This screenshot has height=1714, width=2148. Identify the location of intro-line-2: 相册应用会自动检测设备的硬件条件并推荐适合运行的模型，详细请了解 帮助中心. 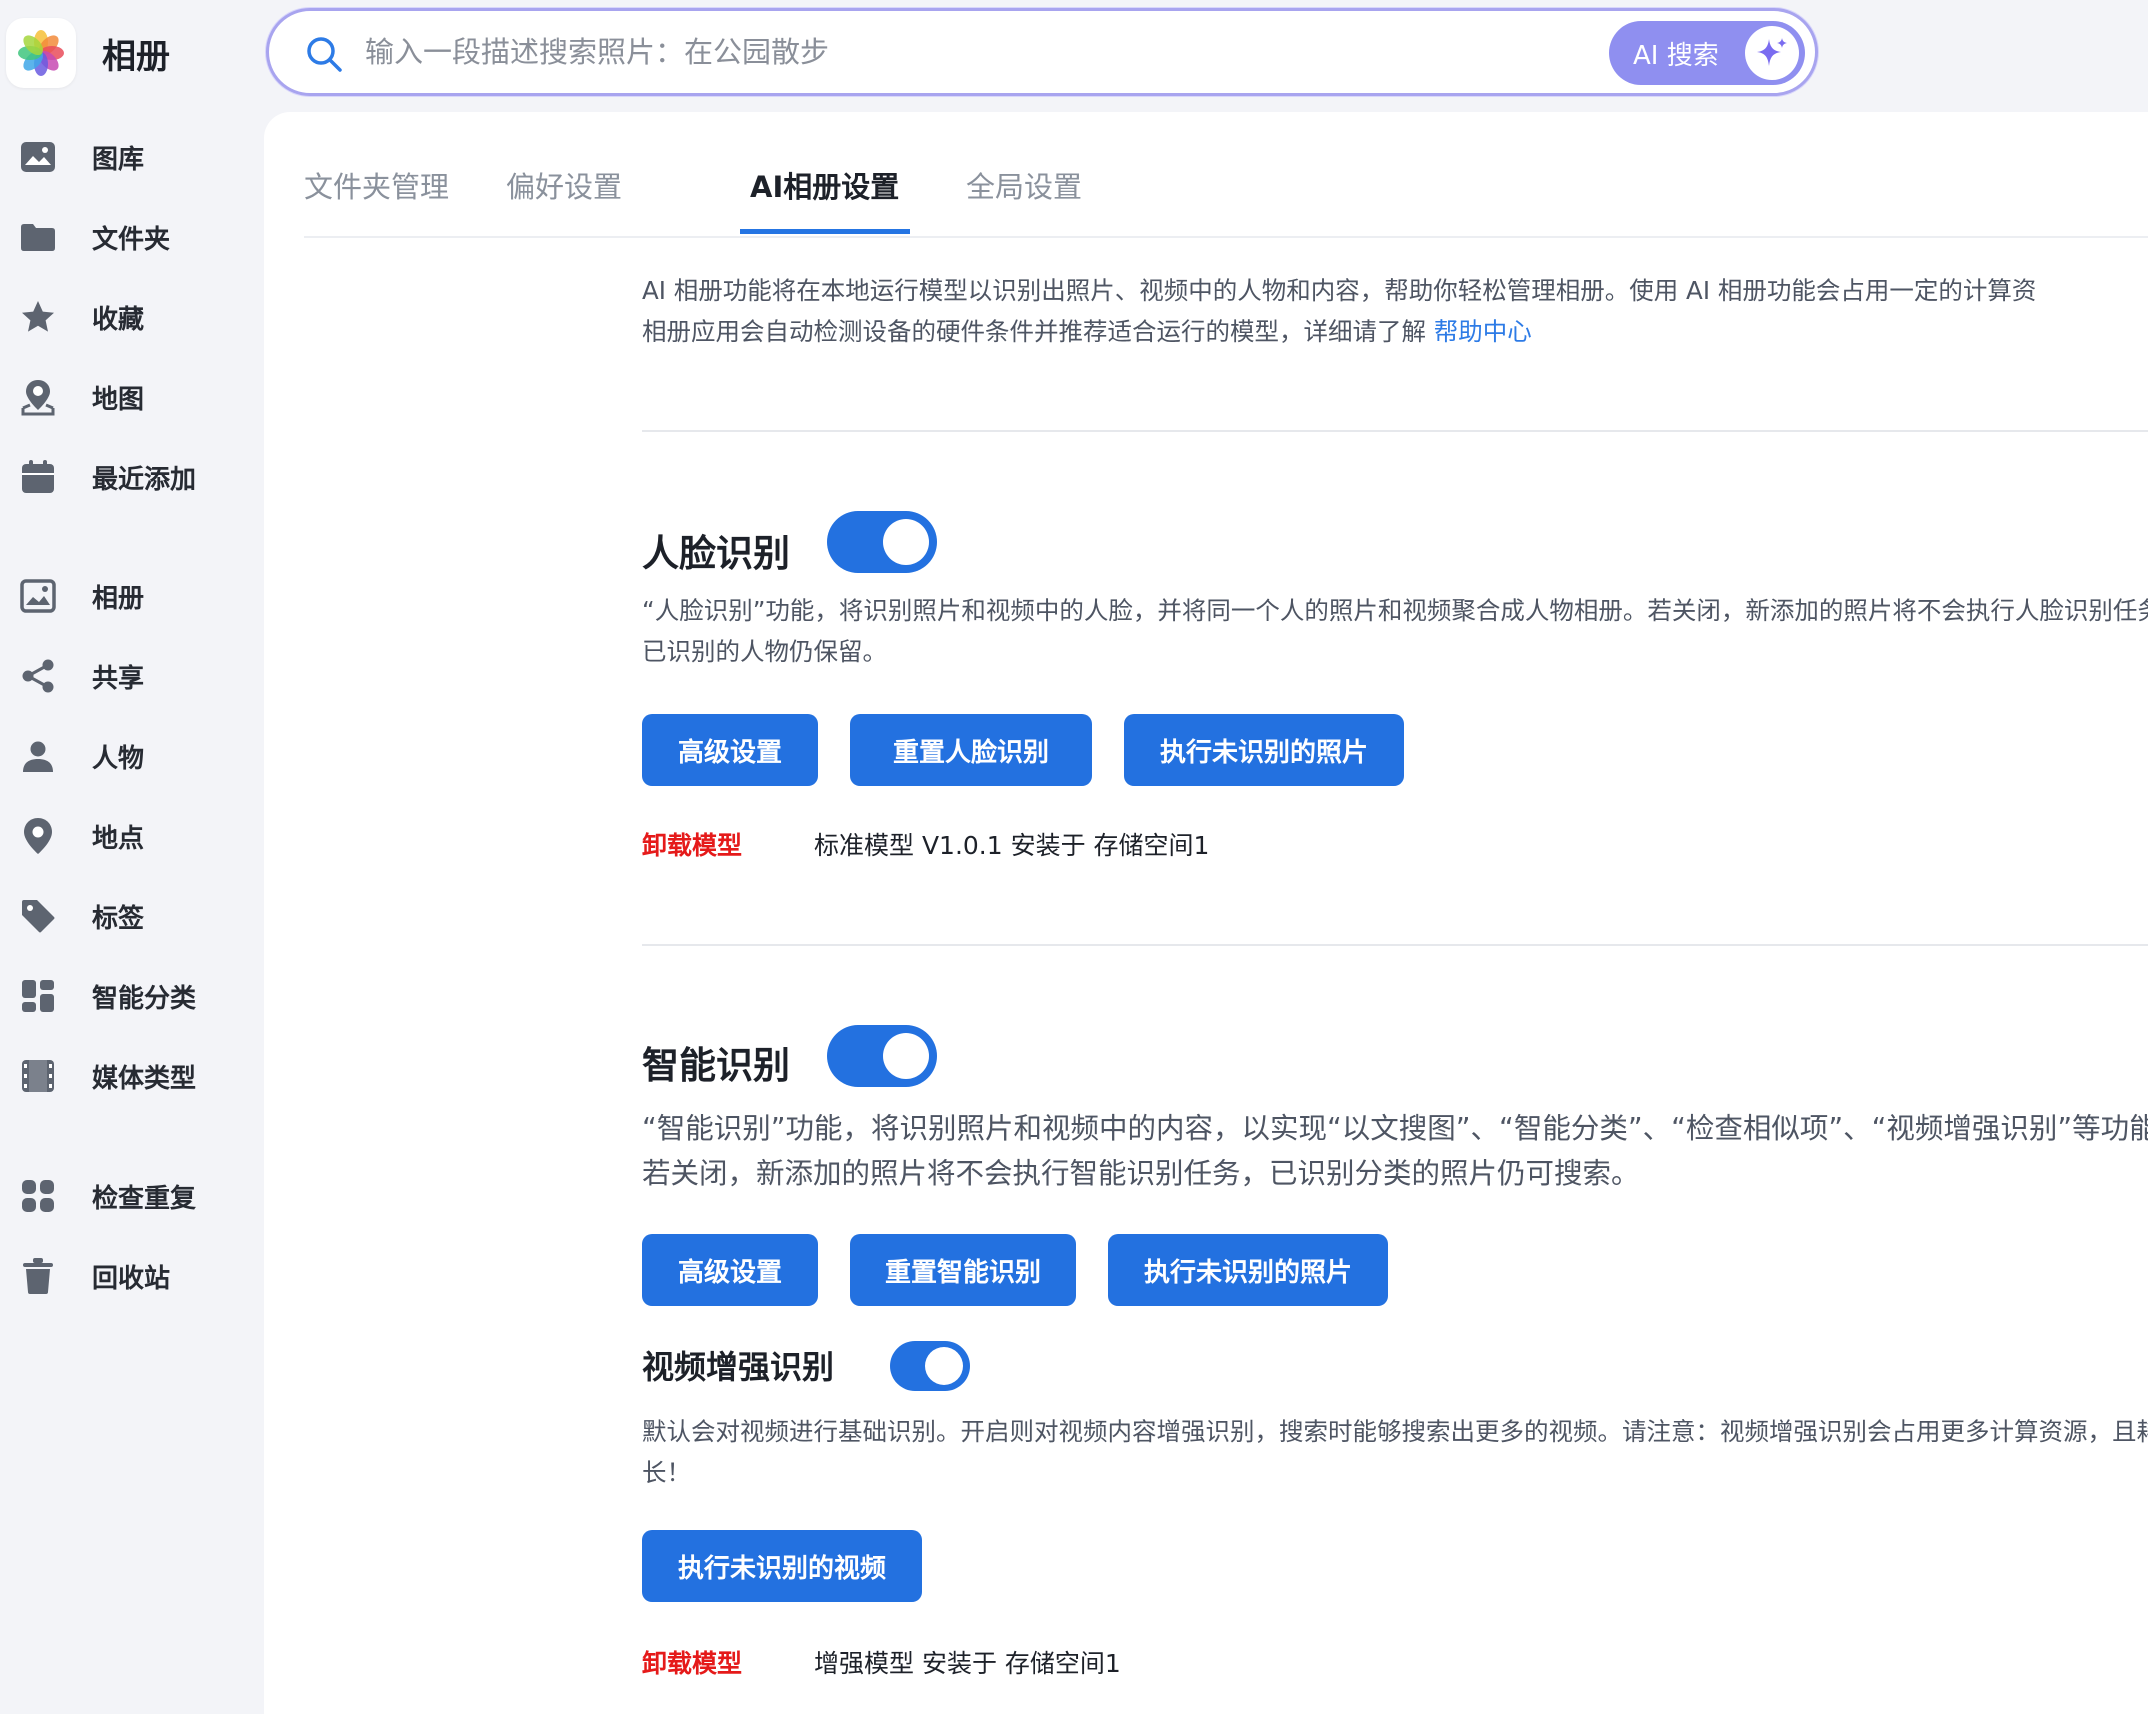
(1395, 331).